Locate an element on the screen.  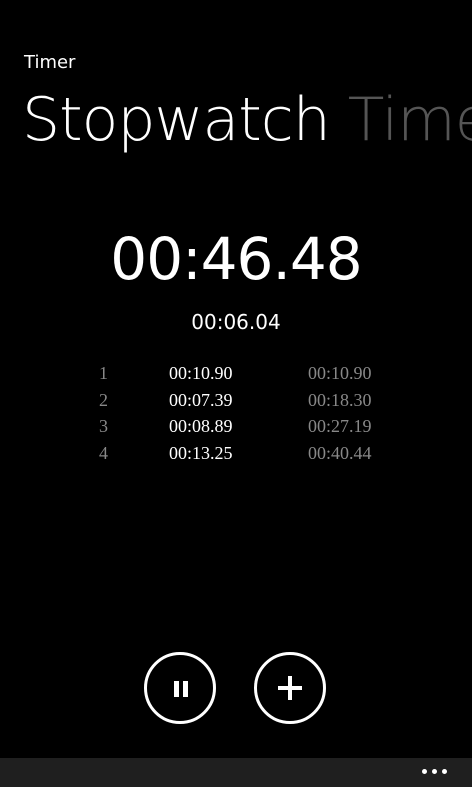
plus-icon-vertical is located at coordinates (290, 688).